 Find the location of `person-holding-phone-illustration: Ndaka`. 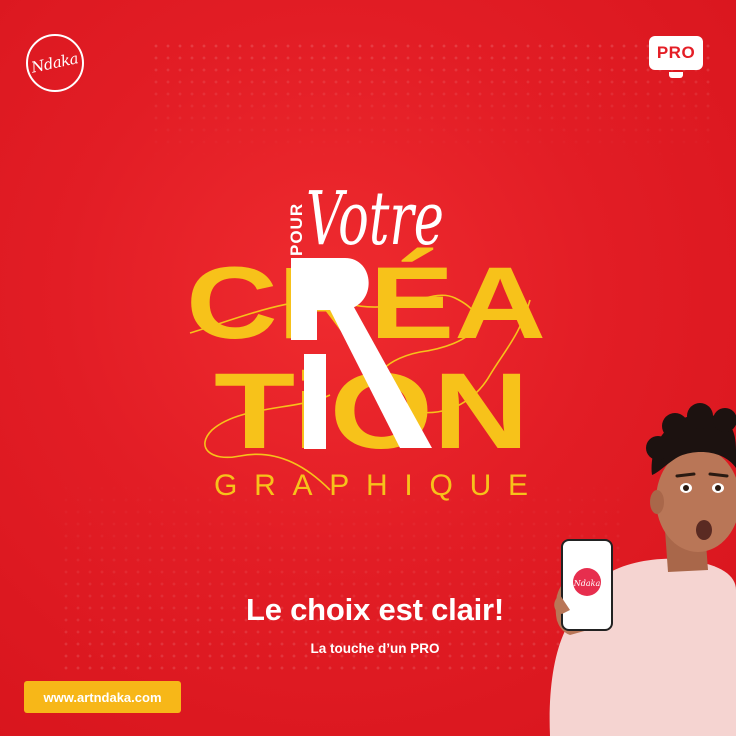

person-holding-phone-illustration: Ndaka is located at coordinates (642, 569).